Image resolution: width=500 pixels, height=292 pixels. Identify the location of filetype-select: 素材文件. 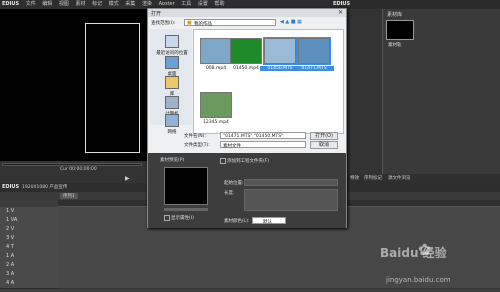
(263, 145).